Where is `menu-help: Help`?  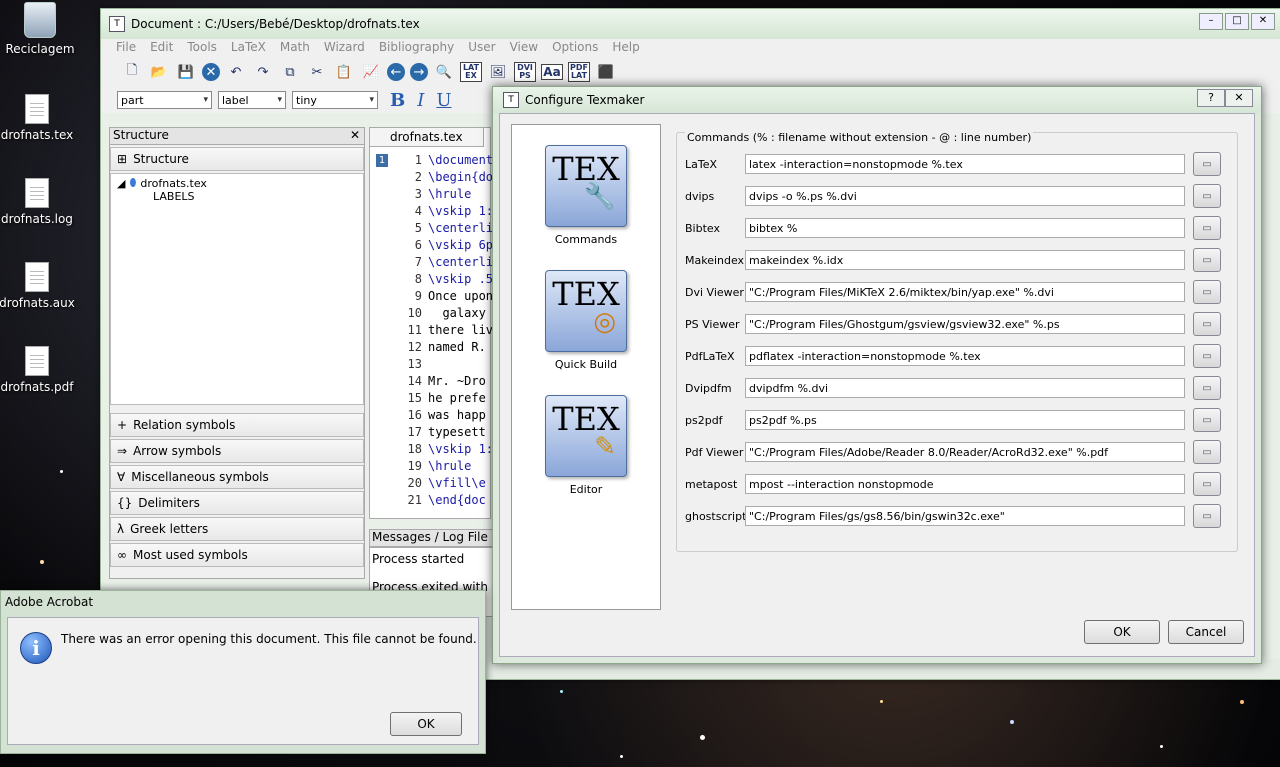 menu-help: Help is located at coordinates (625, 48).